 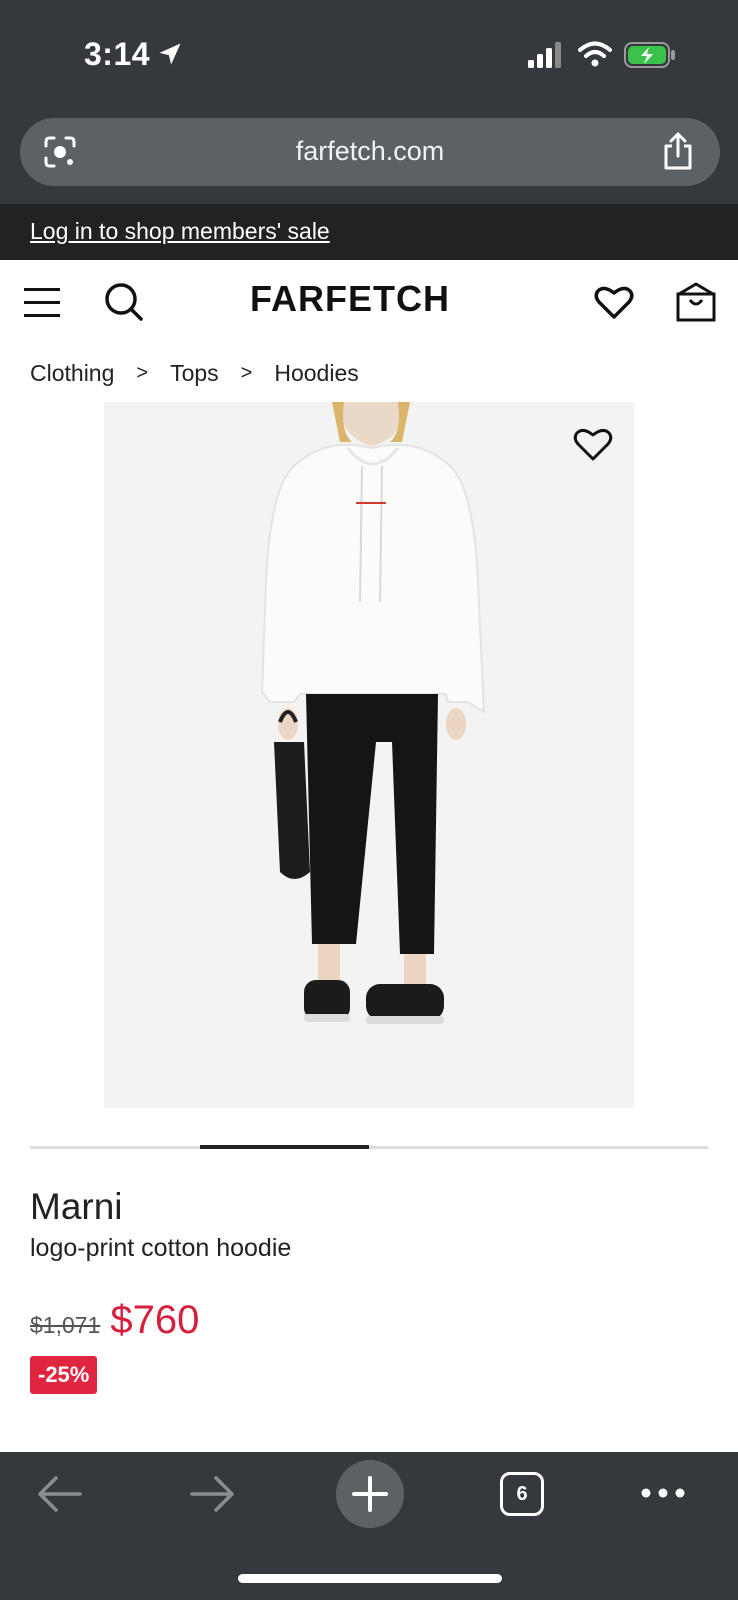 I want to click on browser-toolbar: 6, so click(x=369, y=1526).